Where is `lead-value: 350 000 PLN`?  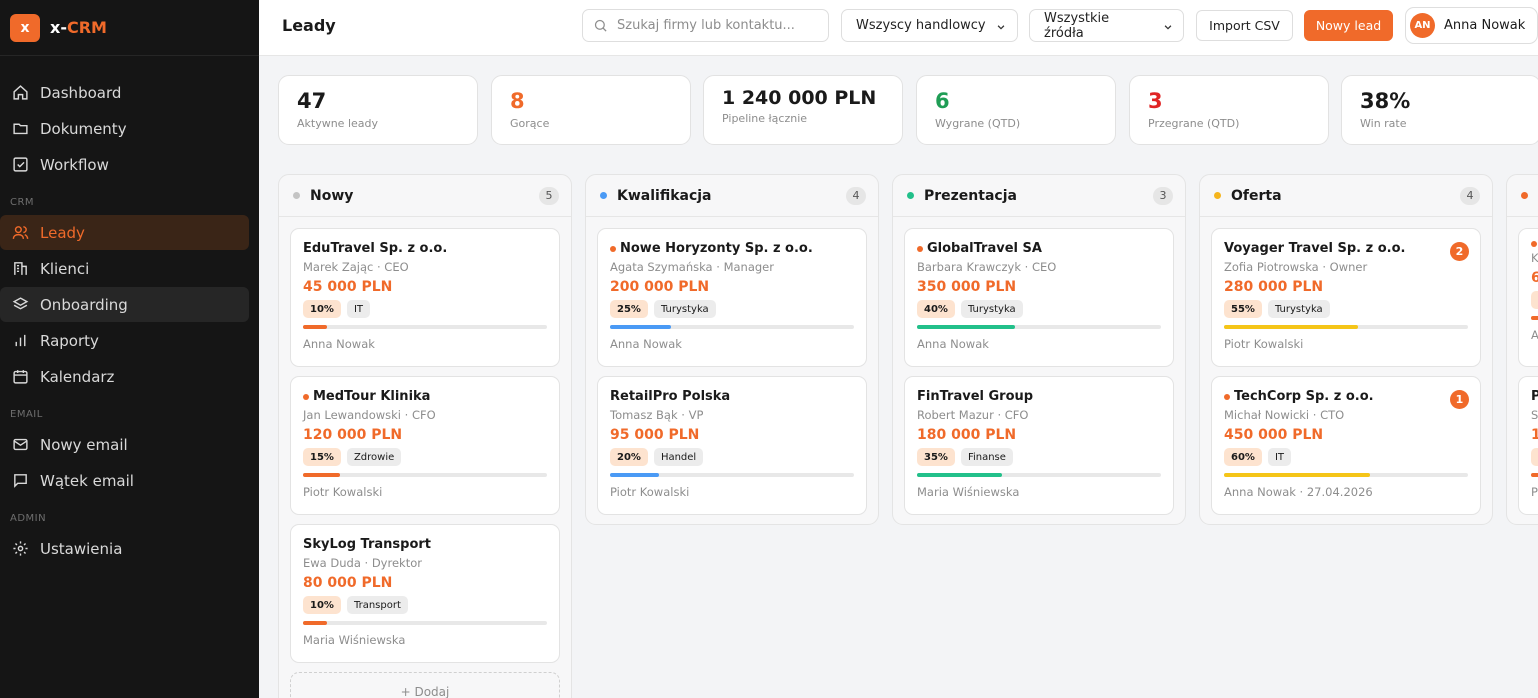 lead-value: 350 000 PLN is located at coordinates (967, 287).